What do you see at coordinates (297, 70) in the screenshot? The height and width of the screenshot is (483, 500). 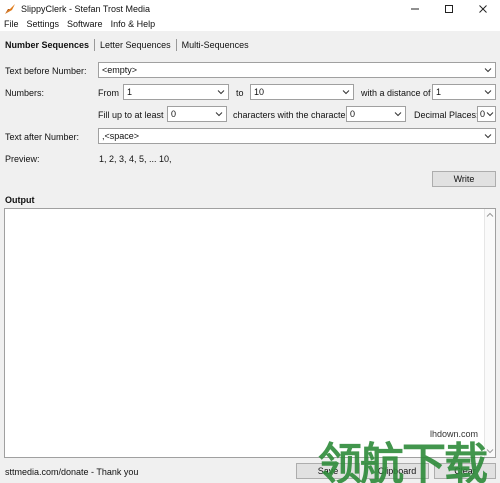 I see `text-before-select: <empty>` at bounding box center [297, 70].